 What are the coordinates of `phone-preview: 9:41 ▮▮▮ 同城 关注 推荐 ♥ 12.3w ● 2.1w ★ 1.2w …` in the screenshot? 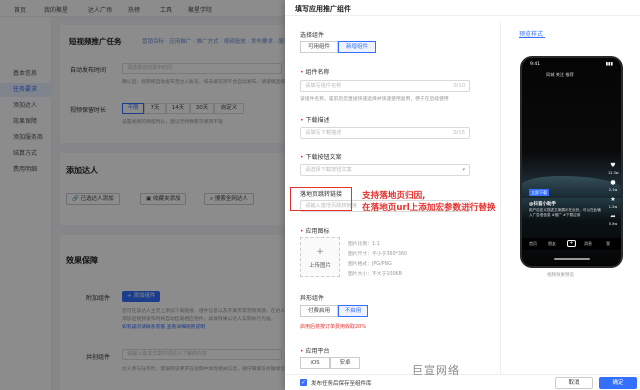 It's located at (571, 162).